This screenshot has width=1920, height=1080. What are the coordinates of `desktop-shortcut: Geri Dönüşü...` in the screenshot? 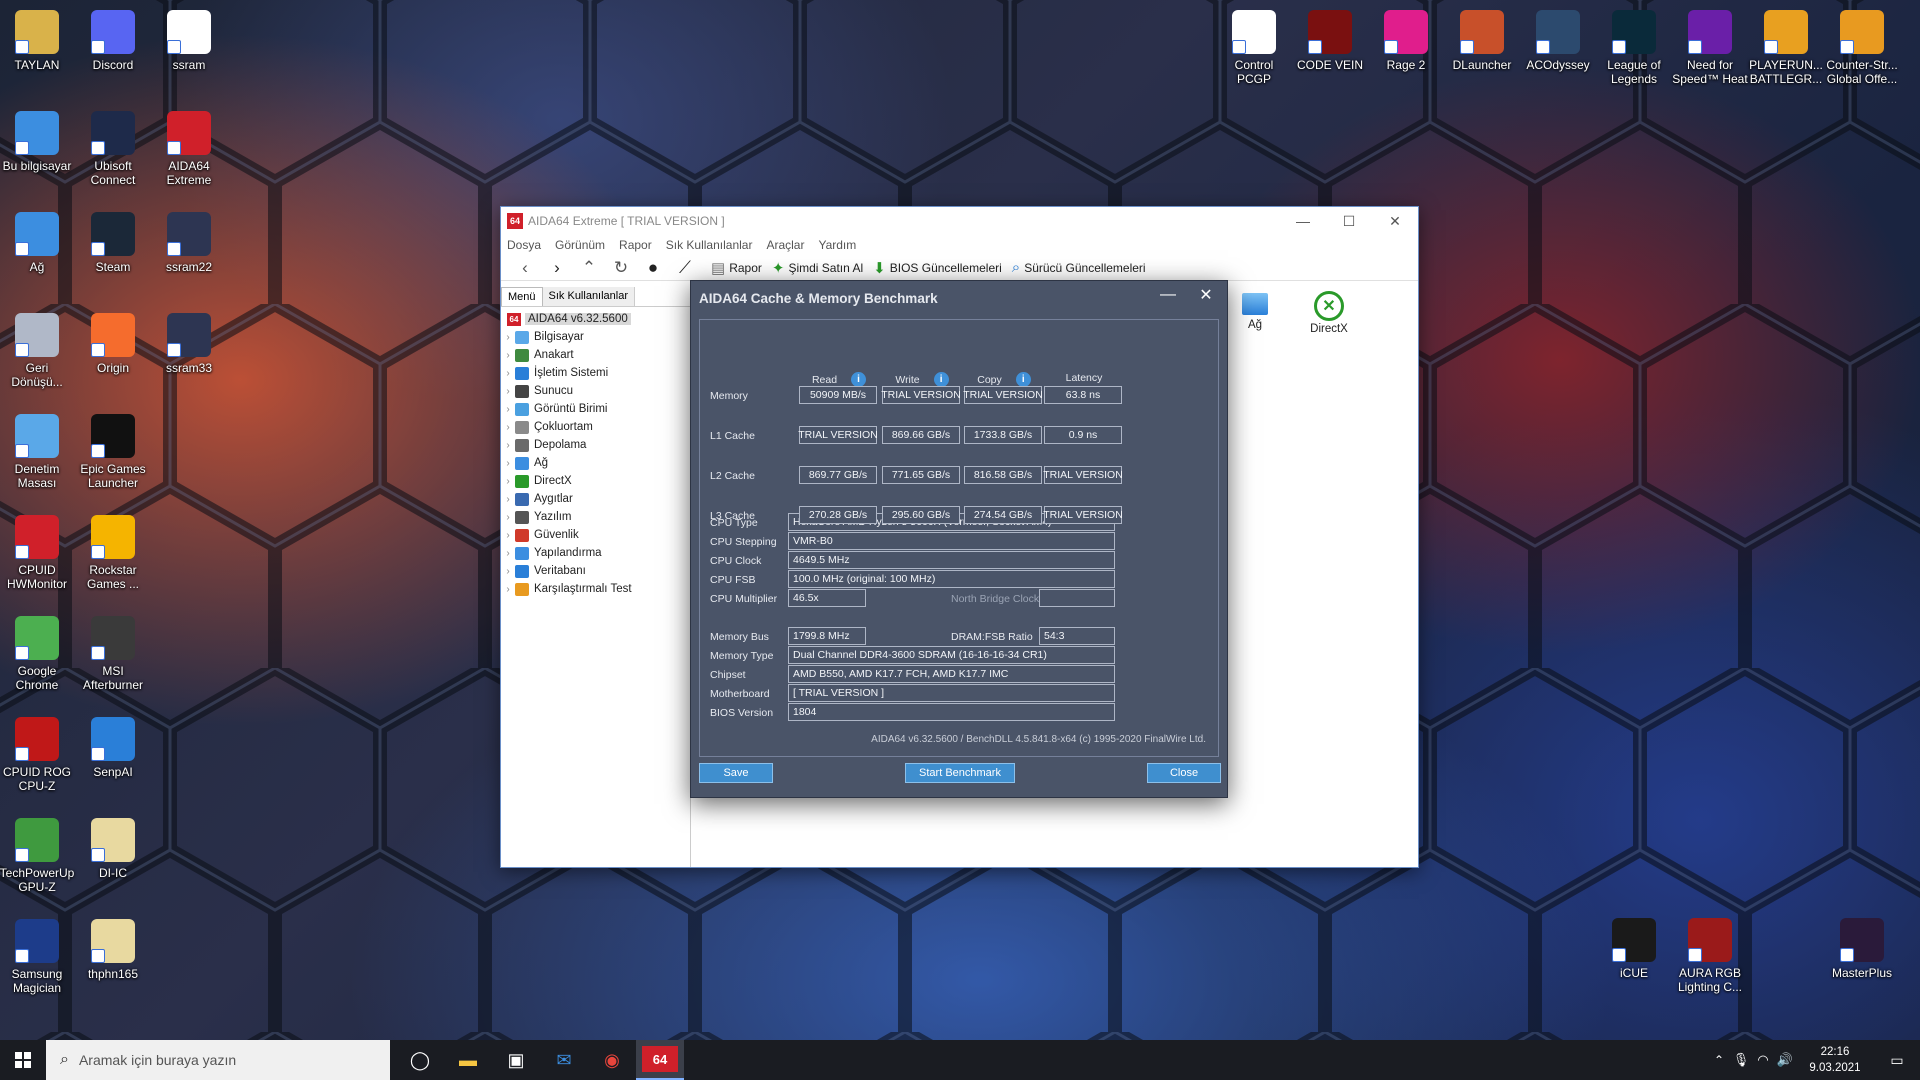 It's located at (37, 351).